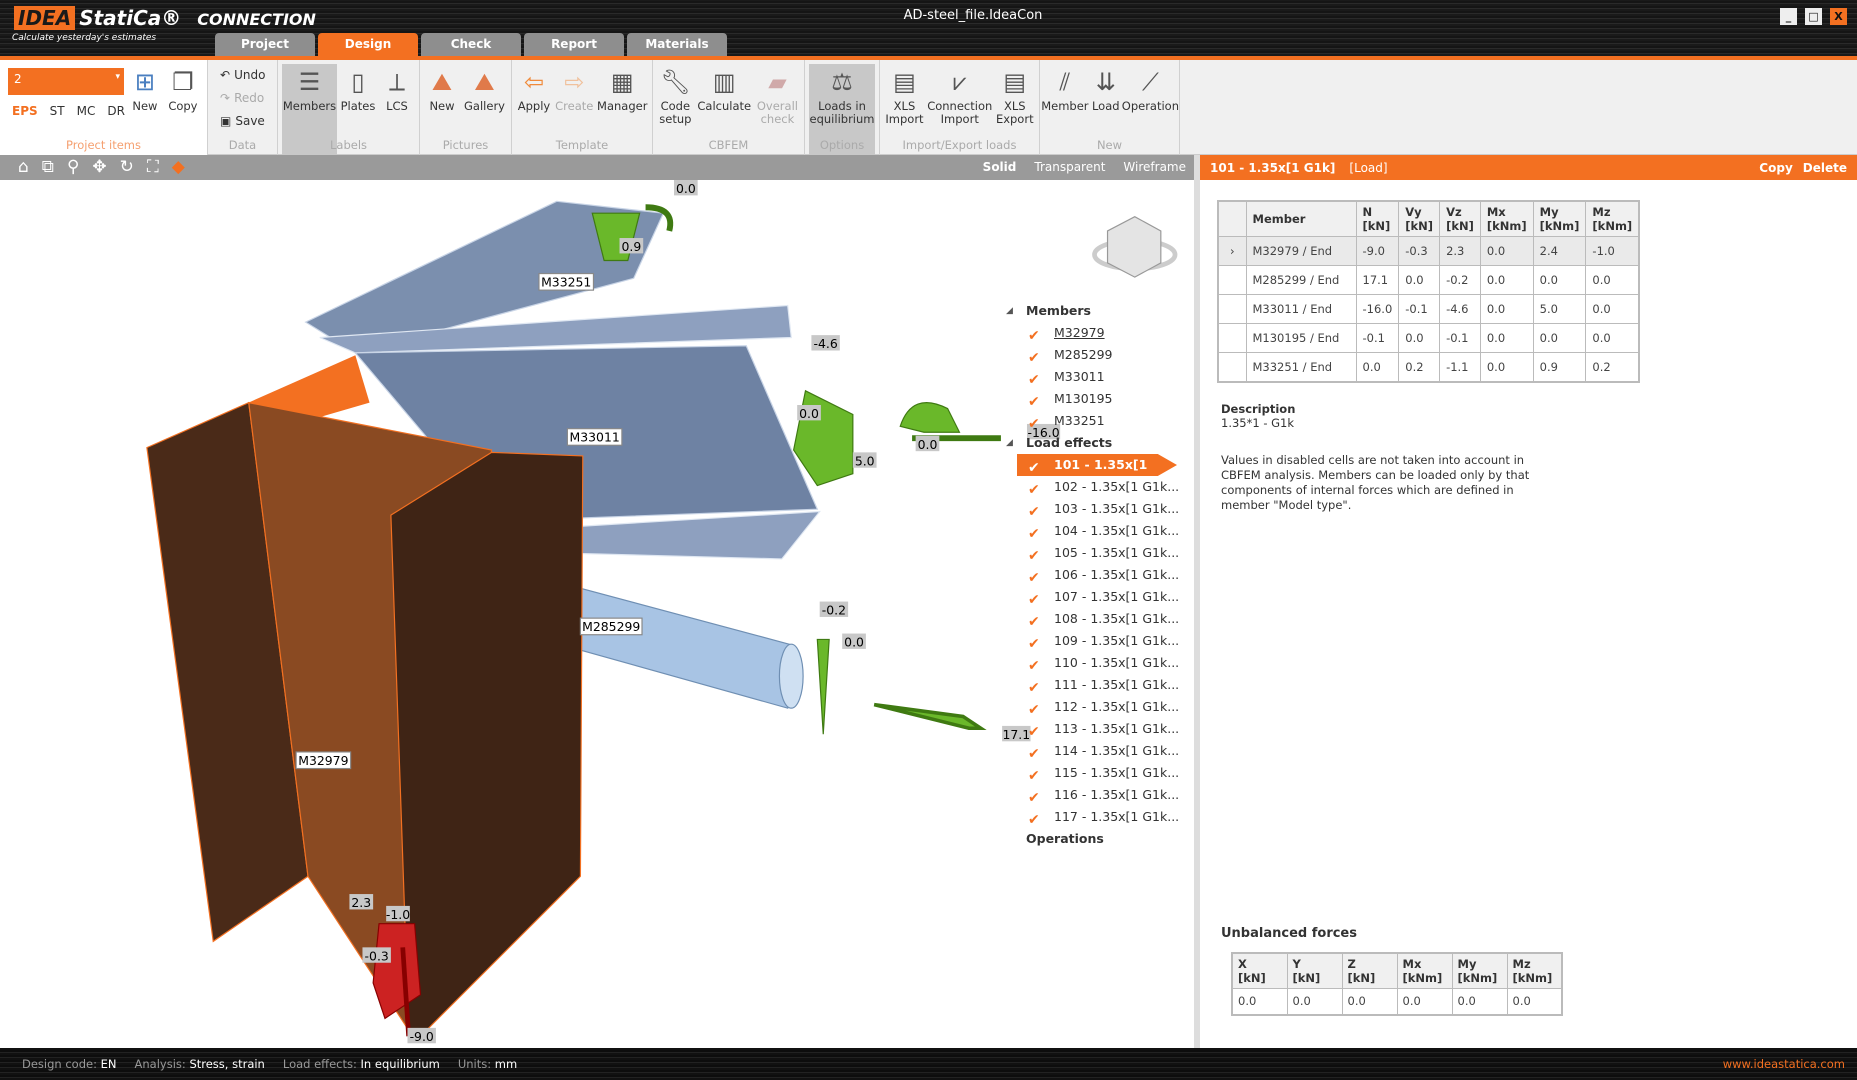 The image size is (1857, 1080). I want to click on view-wireframe: Wireframe, so click(1154, 167).